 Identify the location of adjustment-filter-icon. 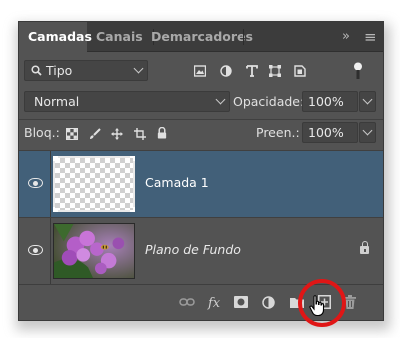
(226, 71).